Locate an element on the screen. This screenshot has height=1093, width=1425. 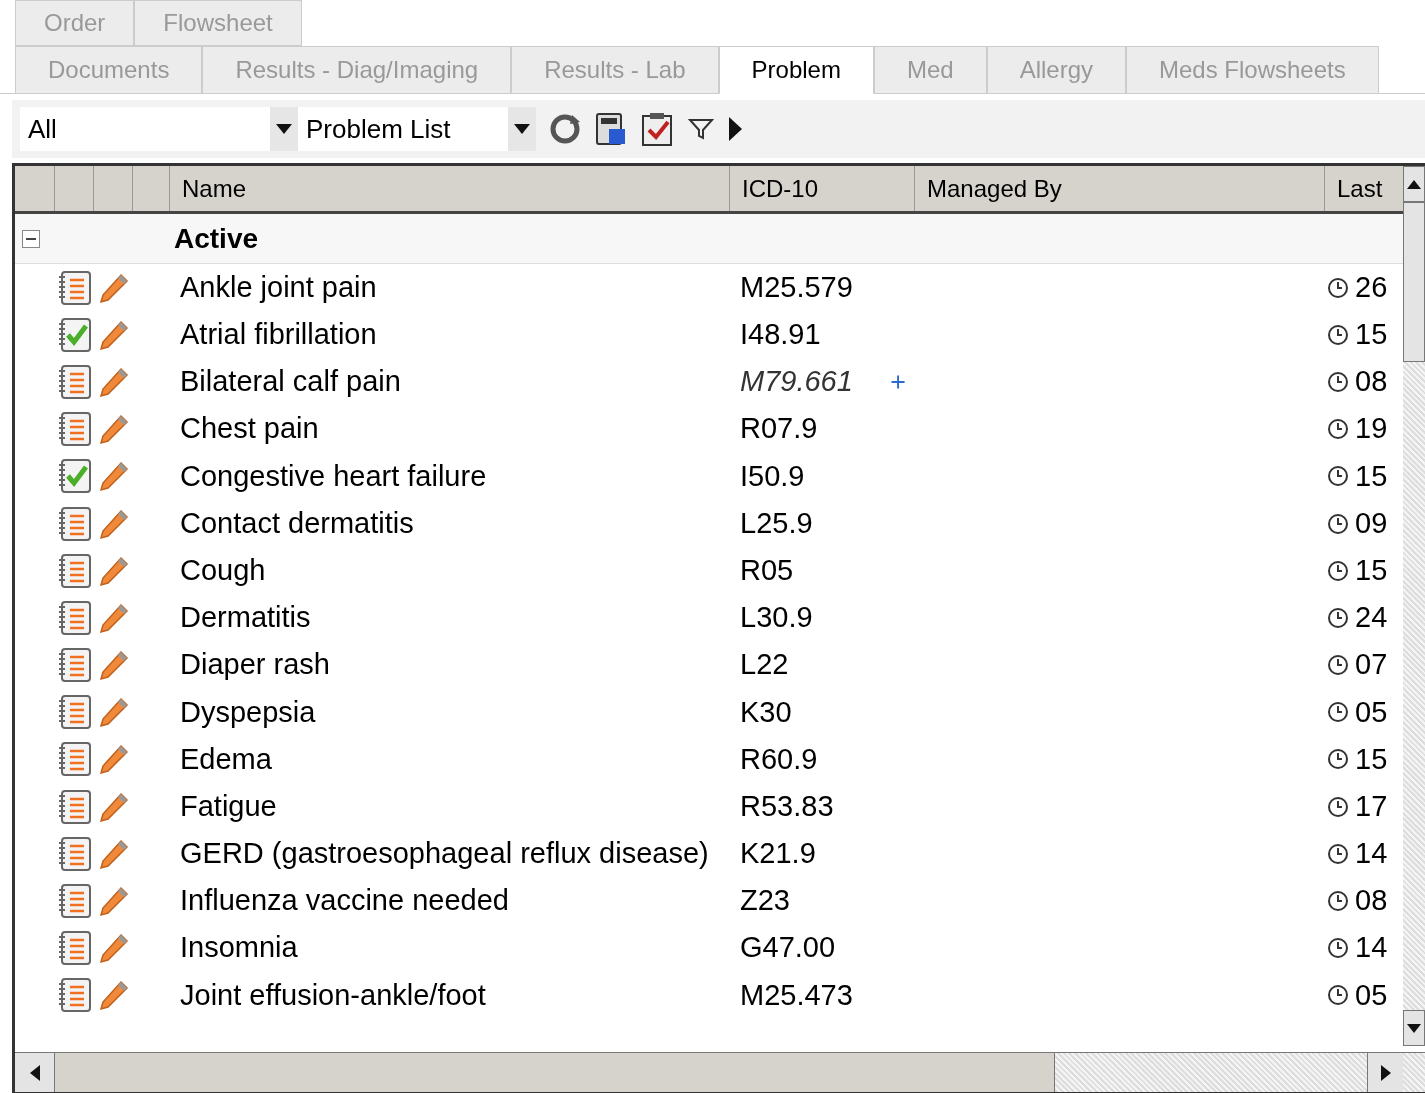
scroll-down-icon is located at coordinates (1414, 1028).